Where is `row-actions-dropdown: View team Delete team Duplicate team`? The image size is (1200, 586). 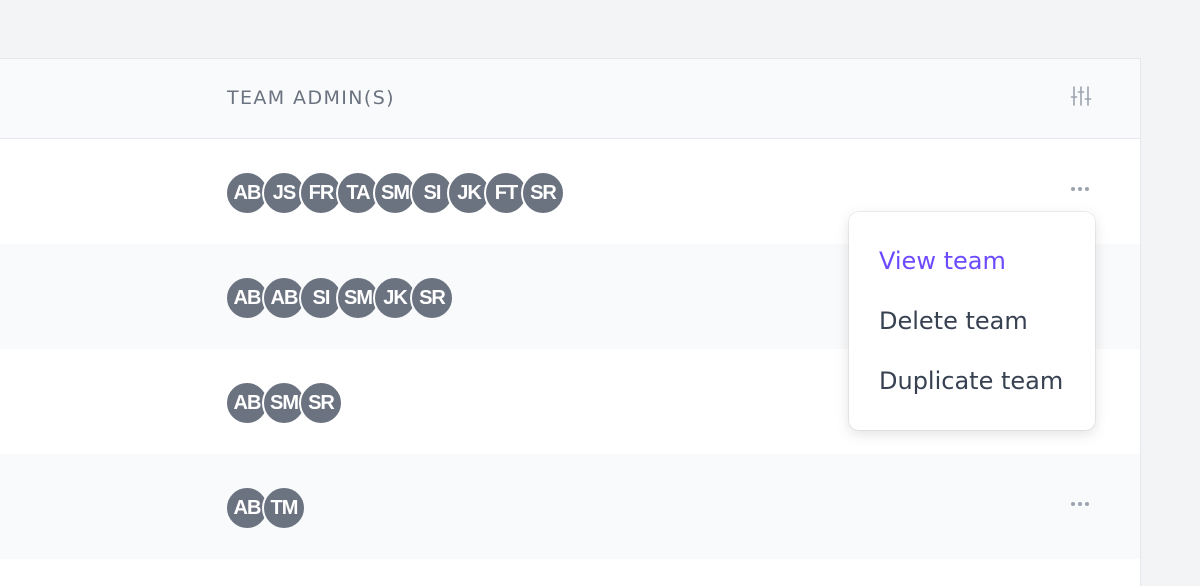
row-actions-dropdown: View team Delete team Duplicate team is located at coordinates (972, 321).